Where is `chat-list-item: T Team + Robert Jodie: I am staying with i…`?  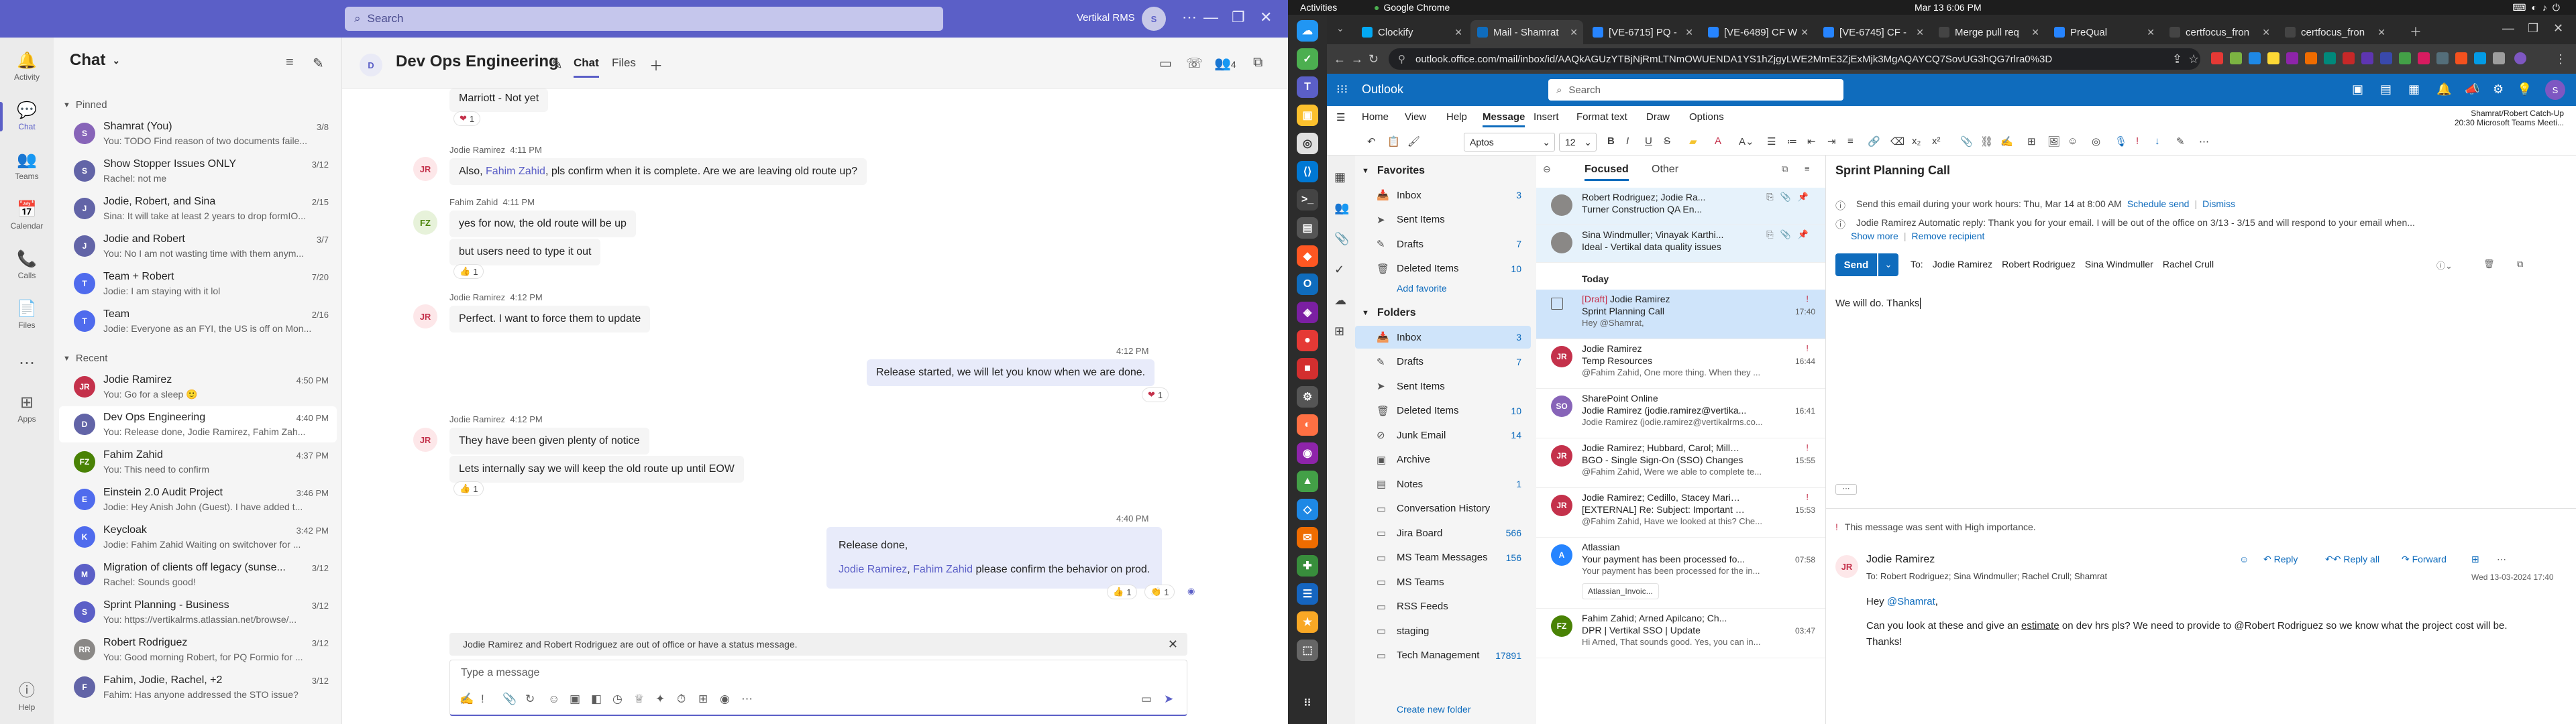 chat-list-item: T Team + Robert Jodie: I am staying with i… is located at coordinates (198, 283).